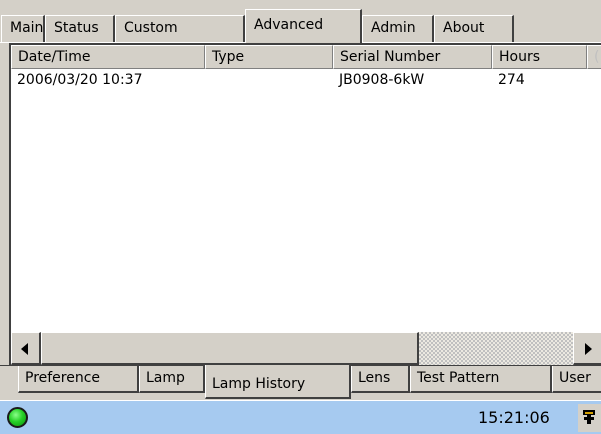 The image size is (601, 434). What do you see at coordinates (594, 57) in the screenshot?
I see `column-header-extra: (` at bounding box center [594, 57].